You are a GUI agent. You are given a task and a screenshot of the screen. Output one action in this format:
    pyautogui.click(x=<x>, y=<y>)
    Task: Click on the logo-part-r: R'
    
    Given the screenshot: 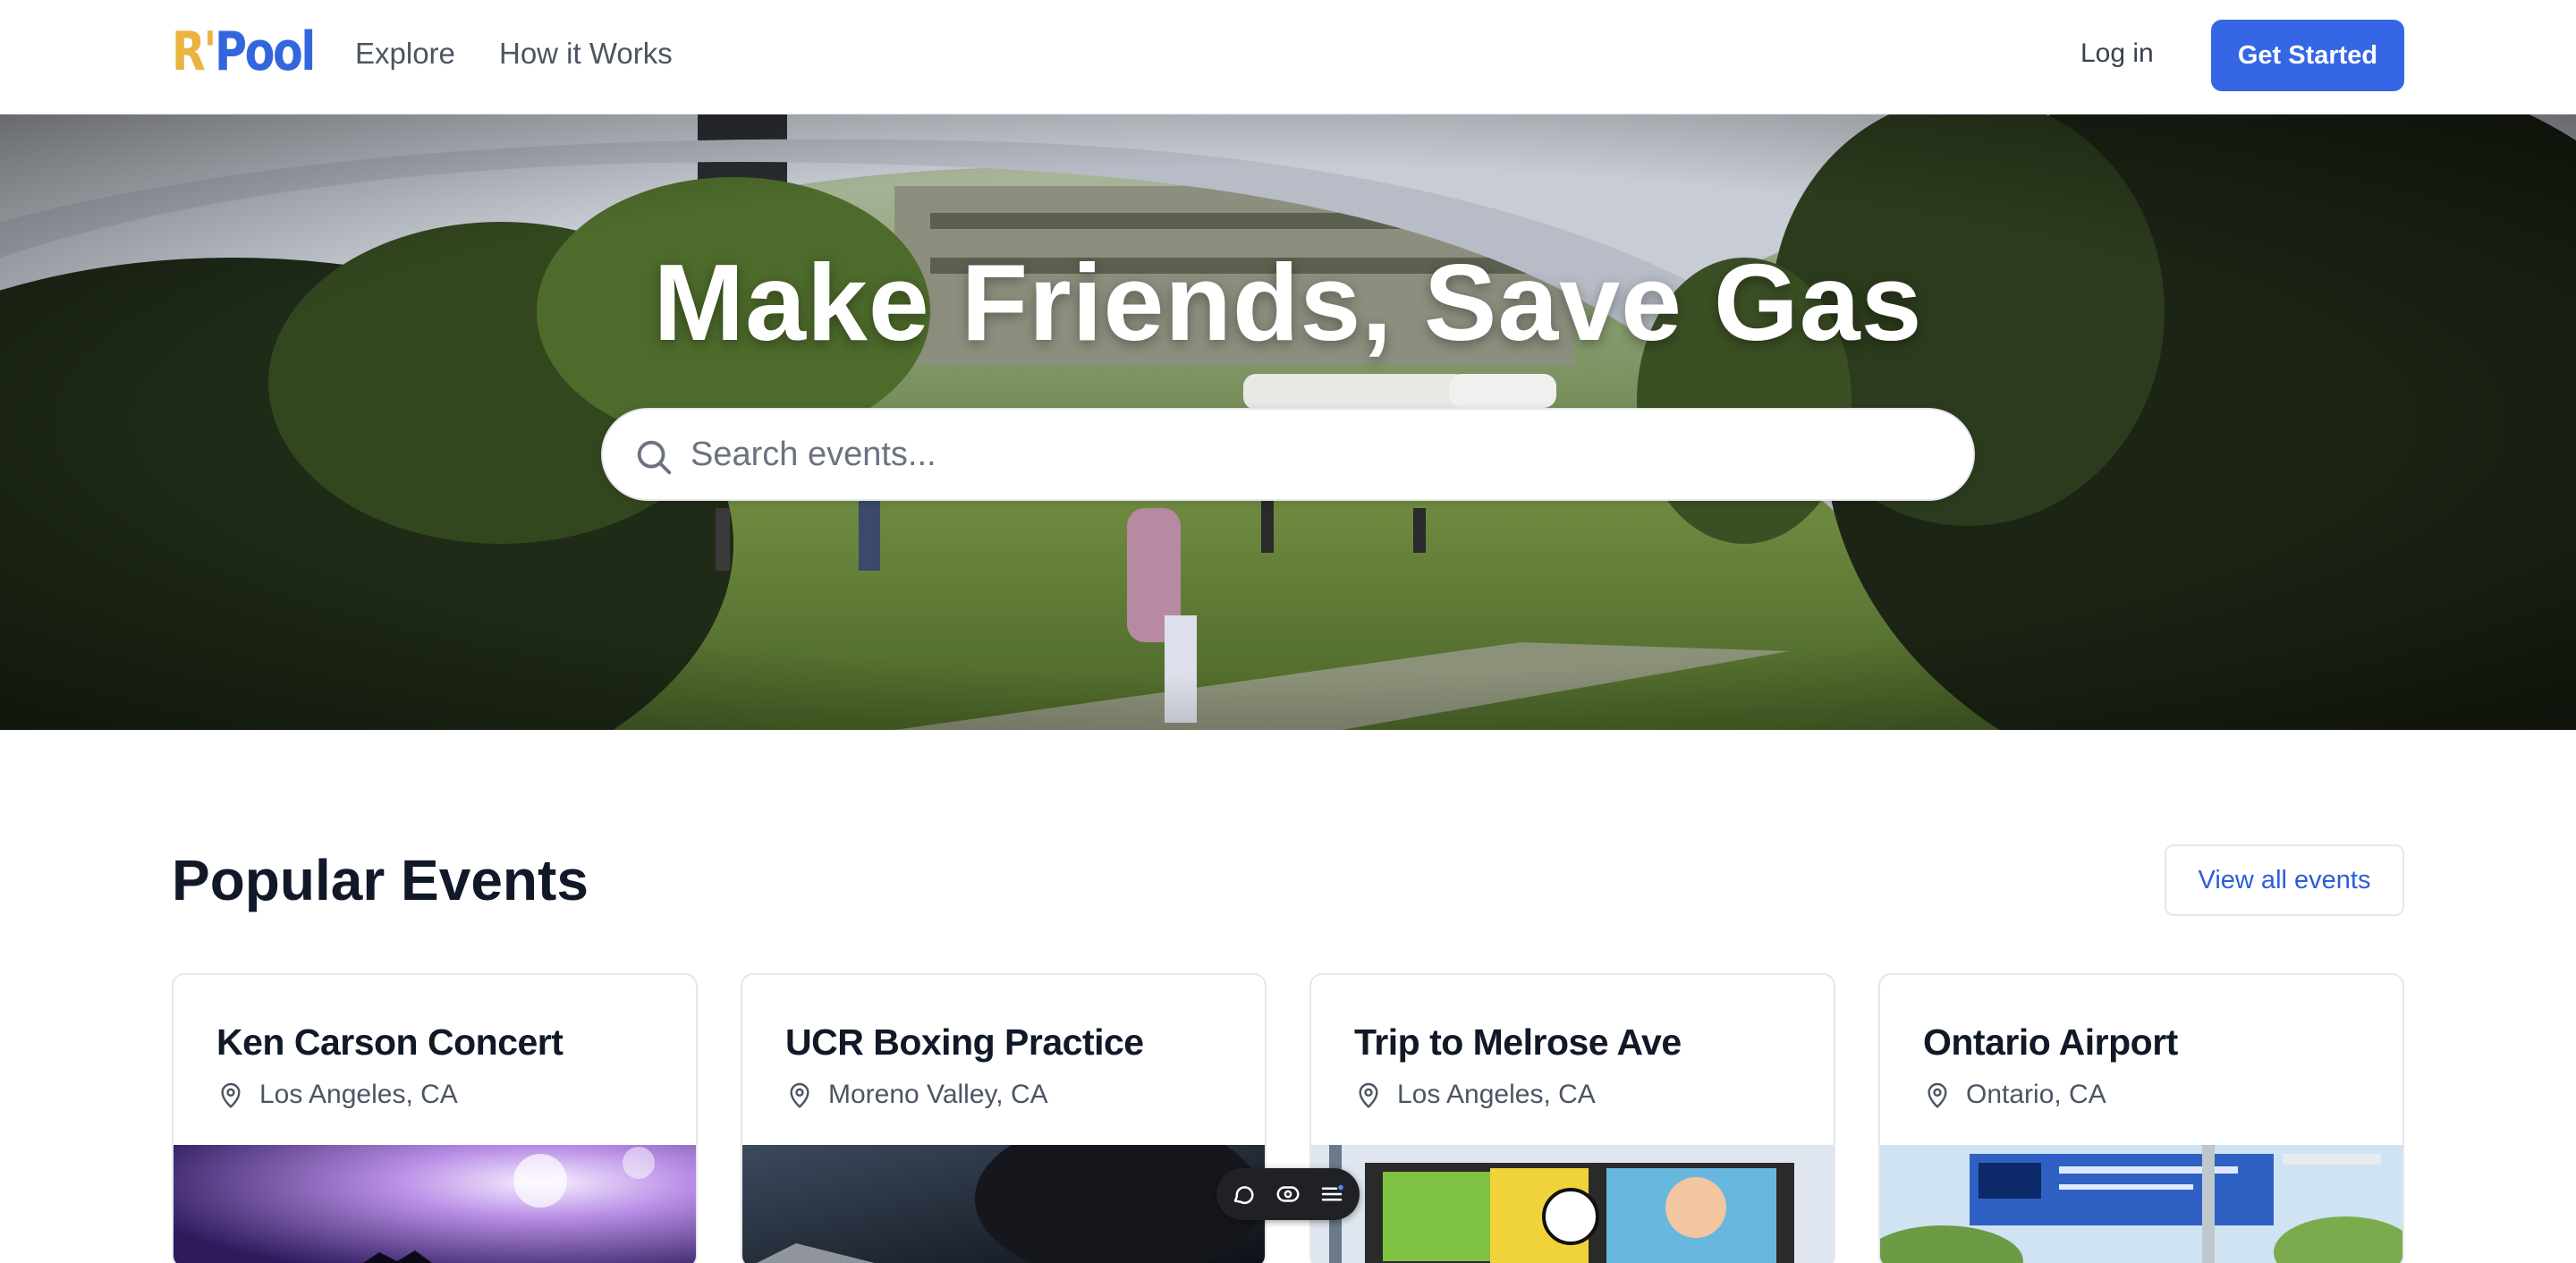 What is the action you would take?
    pyautogui.click(x=194, y=52)
    